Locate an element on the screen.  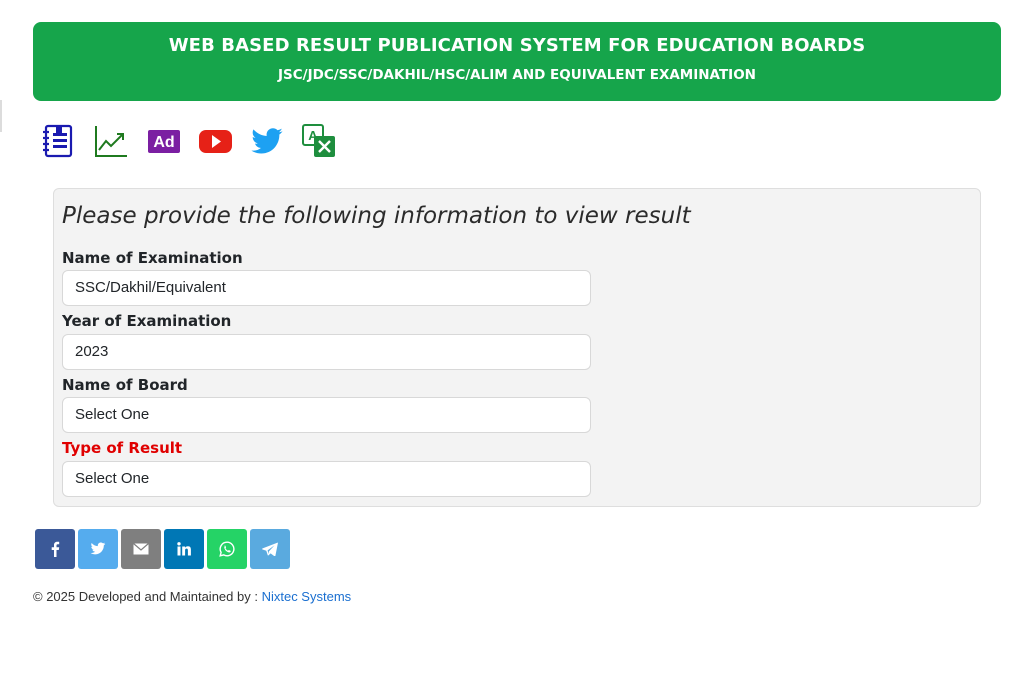
email-share-button is located at coordinates (141, 549).